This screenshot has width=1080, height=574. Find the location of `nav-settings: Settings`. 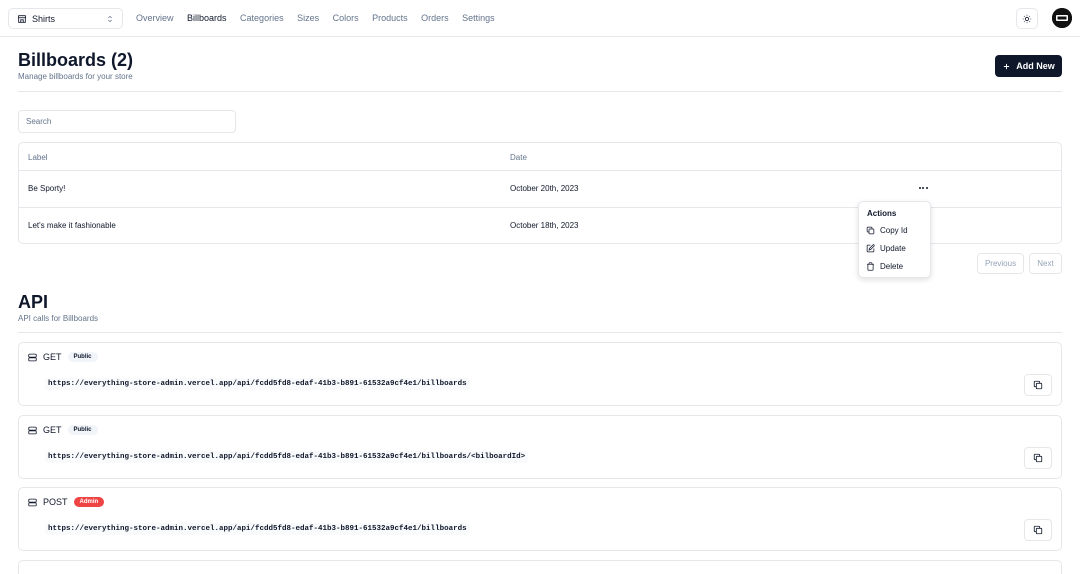

nav-settings: Settings is located at coordinates (478, 18).